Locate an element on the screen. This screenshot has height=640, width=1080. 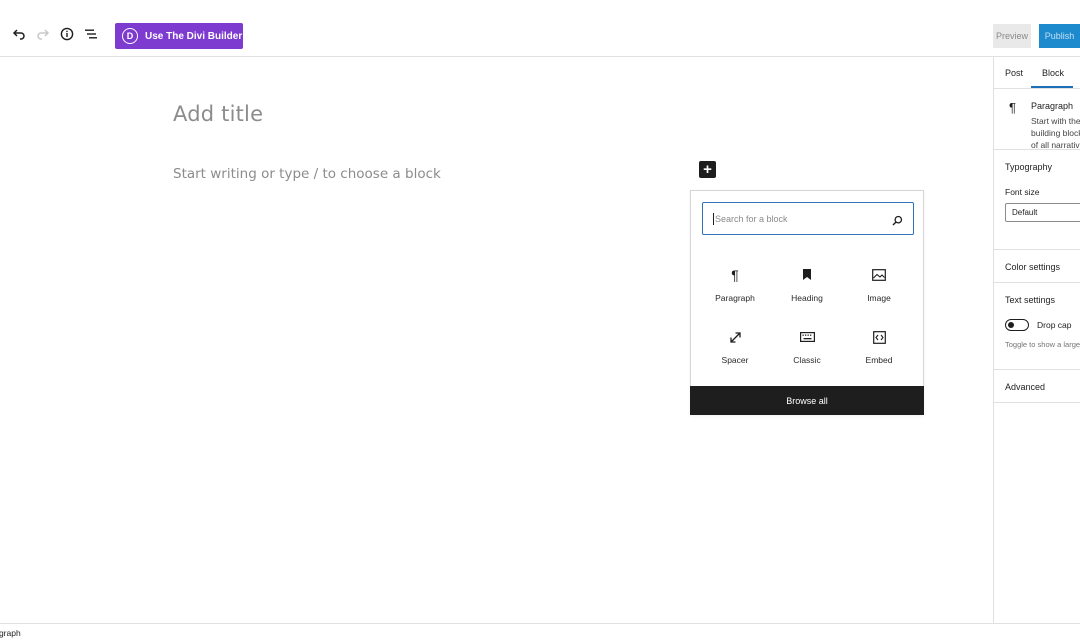
browse-all-button: Browse all is located at coordinates (807, 400).